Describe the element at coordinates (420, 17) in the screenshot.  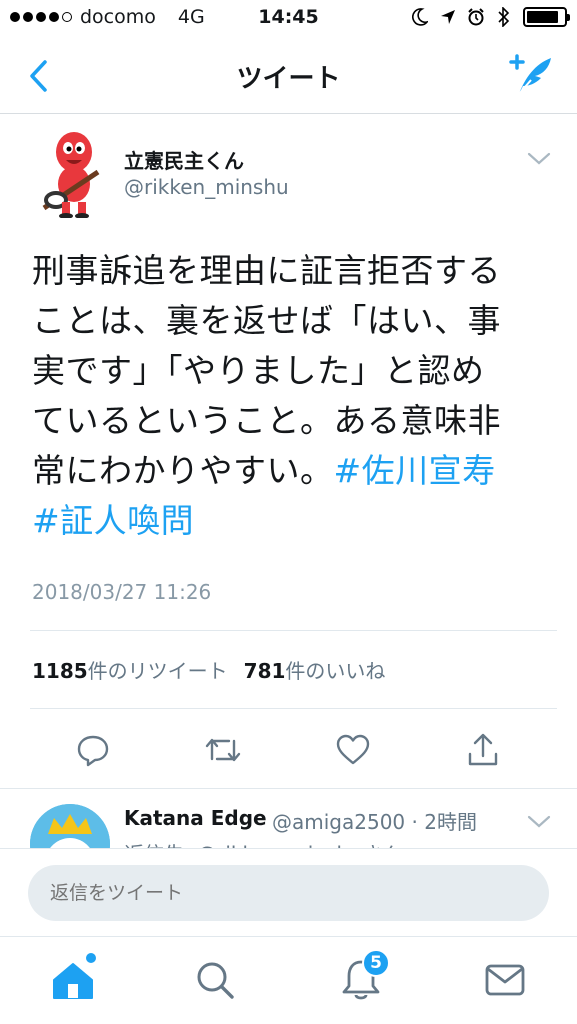
I see `moon-icon` at that location.